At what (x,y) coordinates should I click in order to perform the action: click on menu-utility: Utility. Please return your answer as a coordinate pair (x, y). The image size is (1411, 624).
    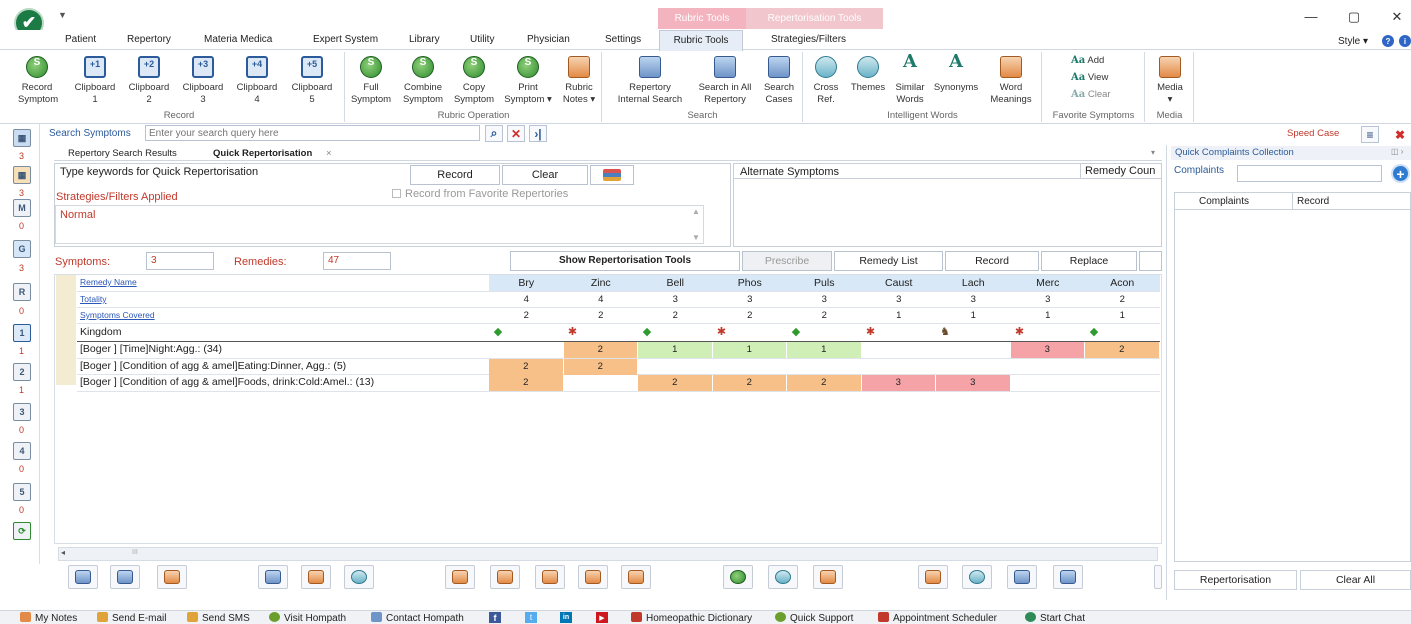
    Looking at the image, I should click on (482, 39).